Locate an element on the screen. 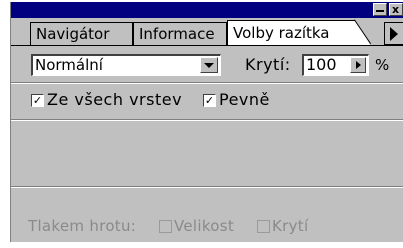 The width and height of the screenshot is (403, 248). chevron-down-icon is located at coordinates (209, 65).